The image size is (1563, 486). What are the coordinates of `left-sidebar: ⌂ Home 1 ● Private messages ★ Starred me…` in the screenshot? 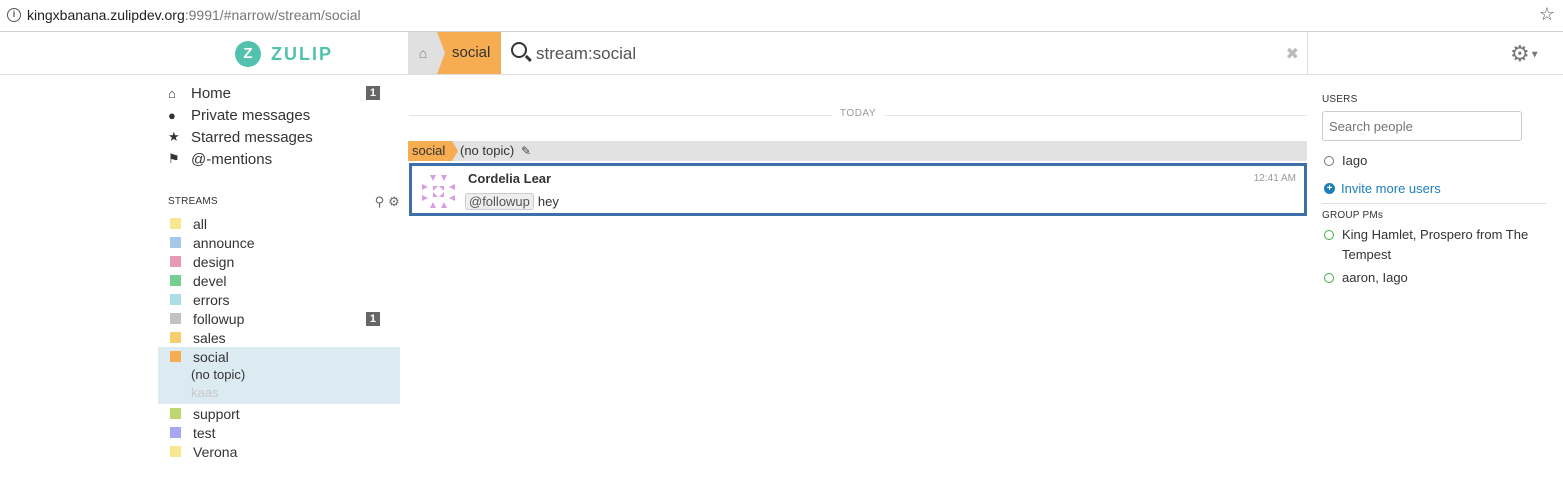 It's located at (279, 271).